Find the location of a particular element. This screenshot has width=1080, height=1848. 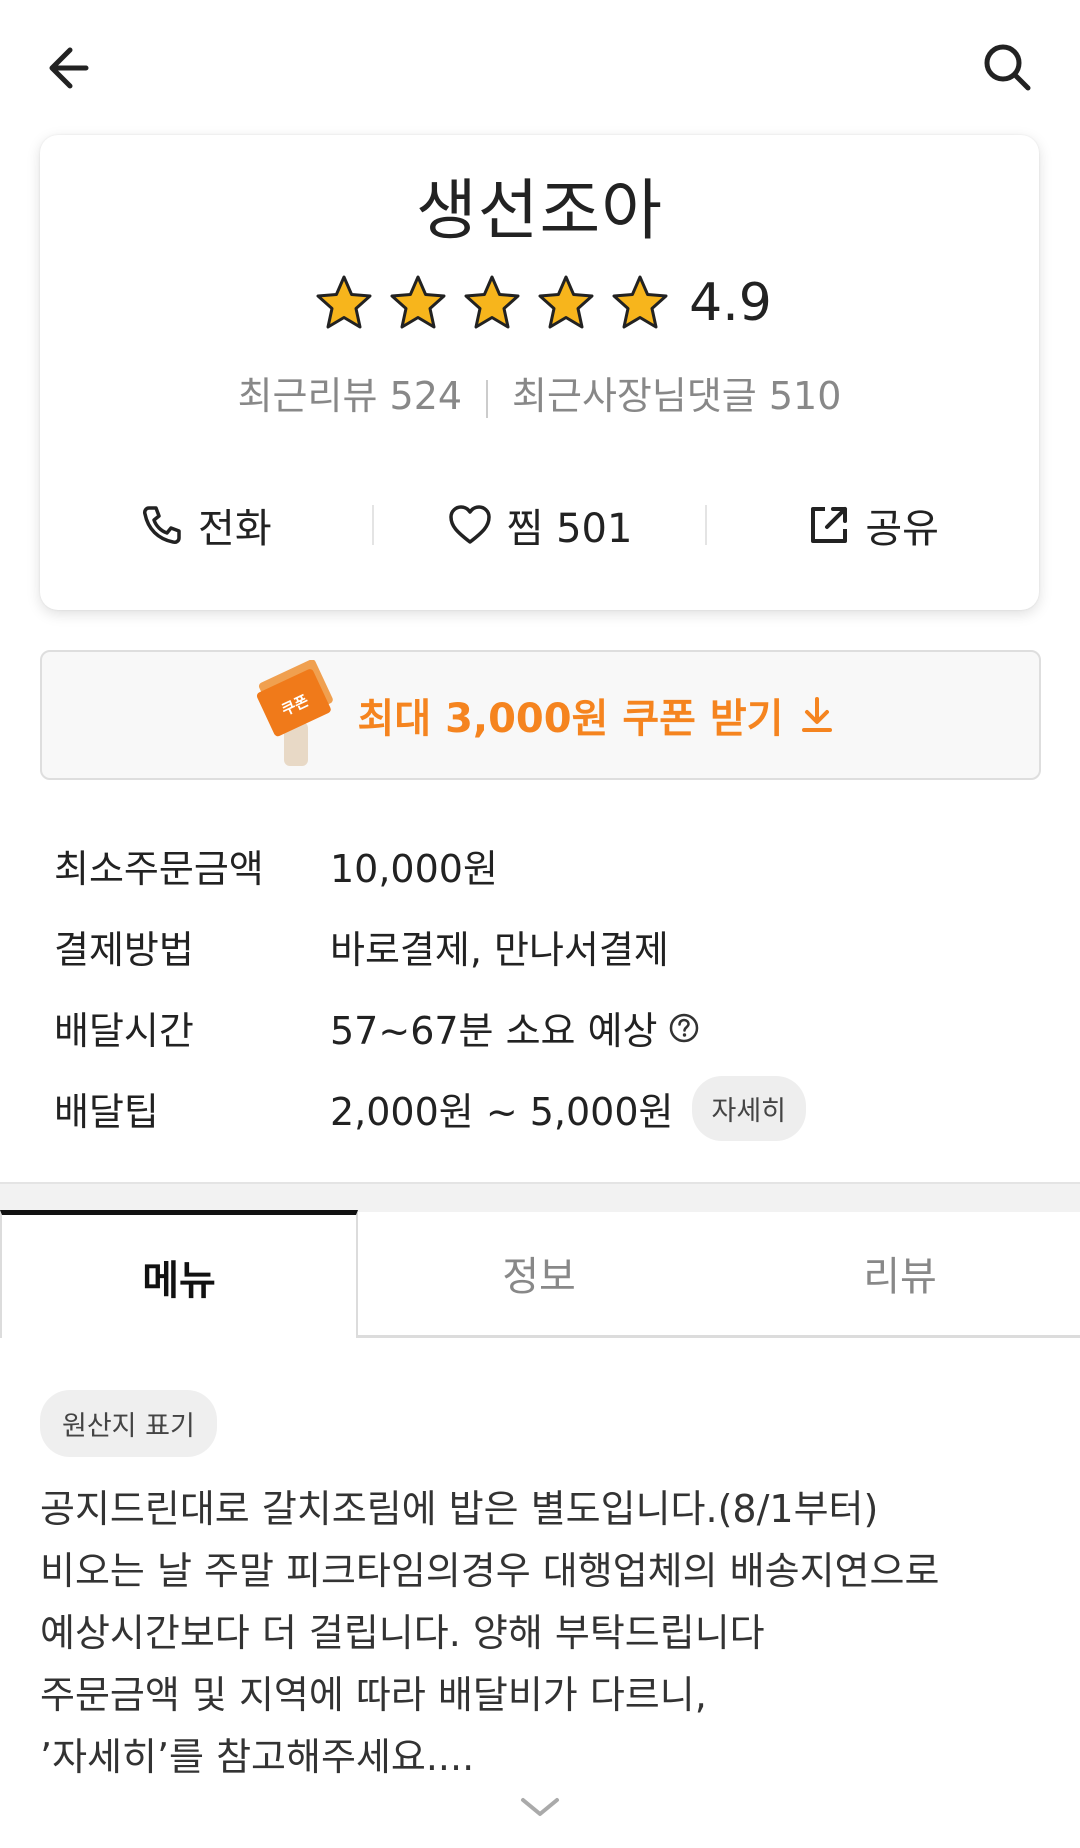

coupon-label: 최대 3,000원 쿠폰 받기 is located at coordinates (570, 719).